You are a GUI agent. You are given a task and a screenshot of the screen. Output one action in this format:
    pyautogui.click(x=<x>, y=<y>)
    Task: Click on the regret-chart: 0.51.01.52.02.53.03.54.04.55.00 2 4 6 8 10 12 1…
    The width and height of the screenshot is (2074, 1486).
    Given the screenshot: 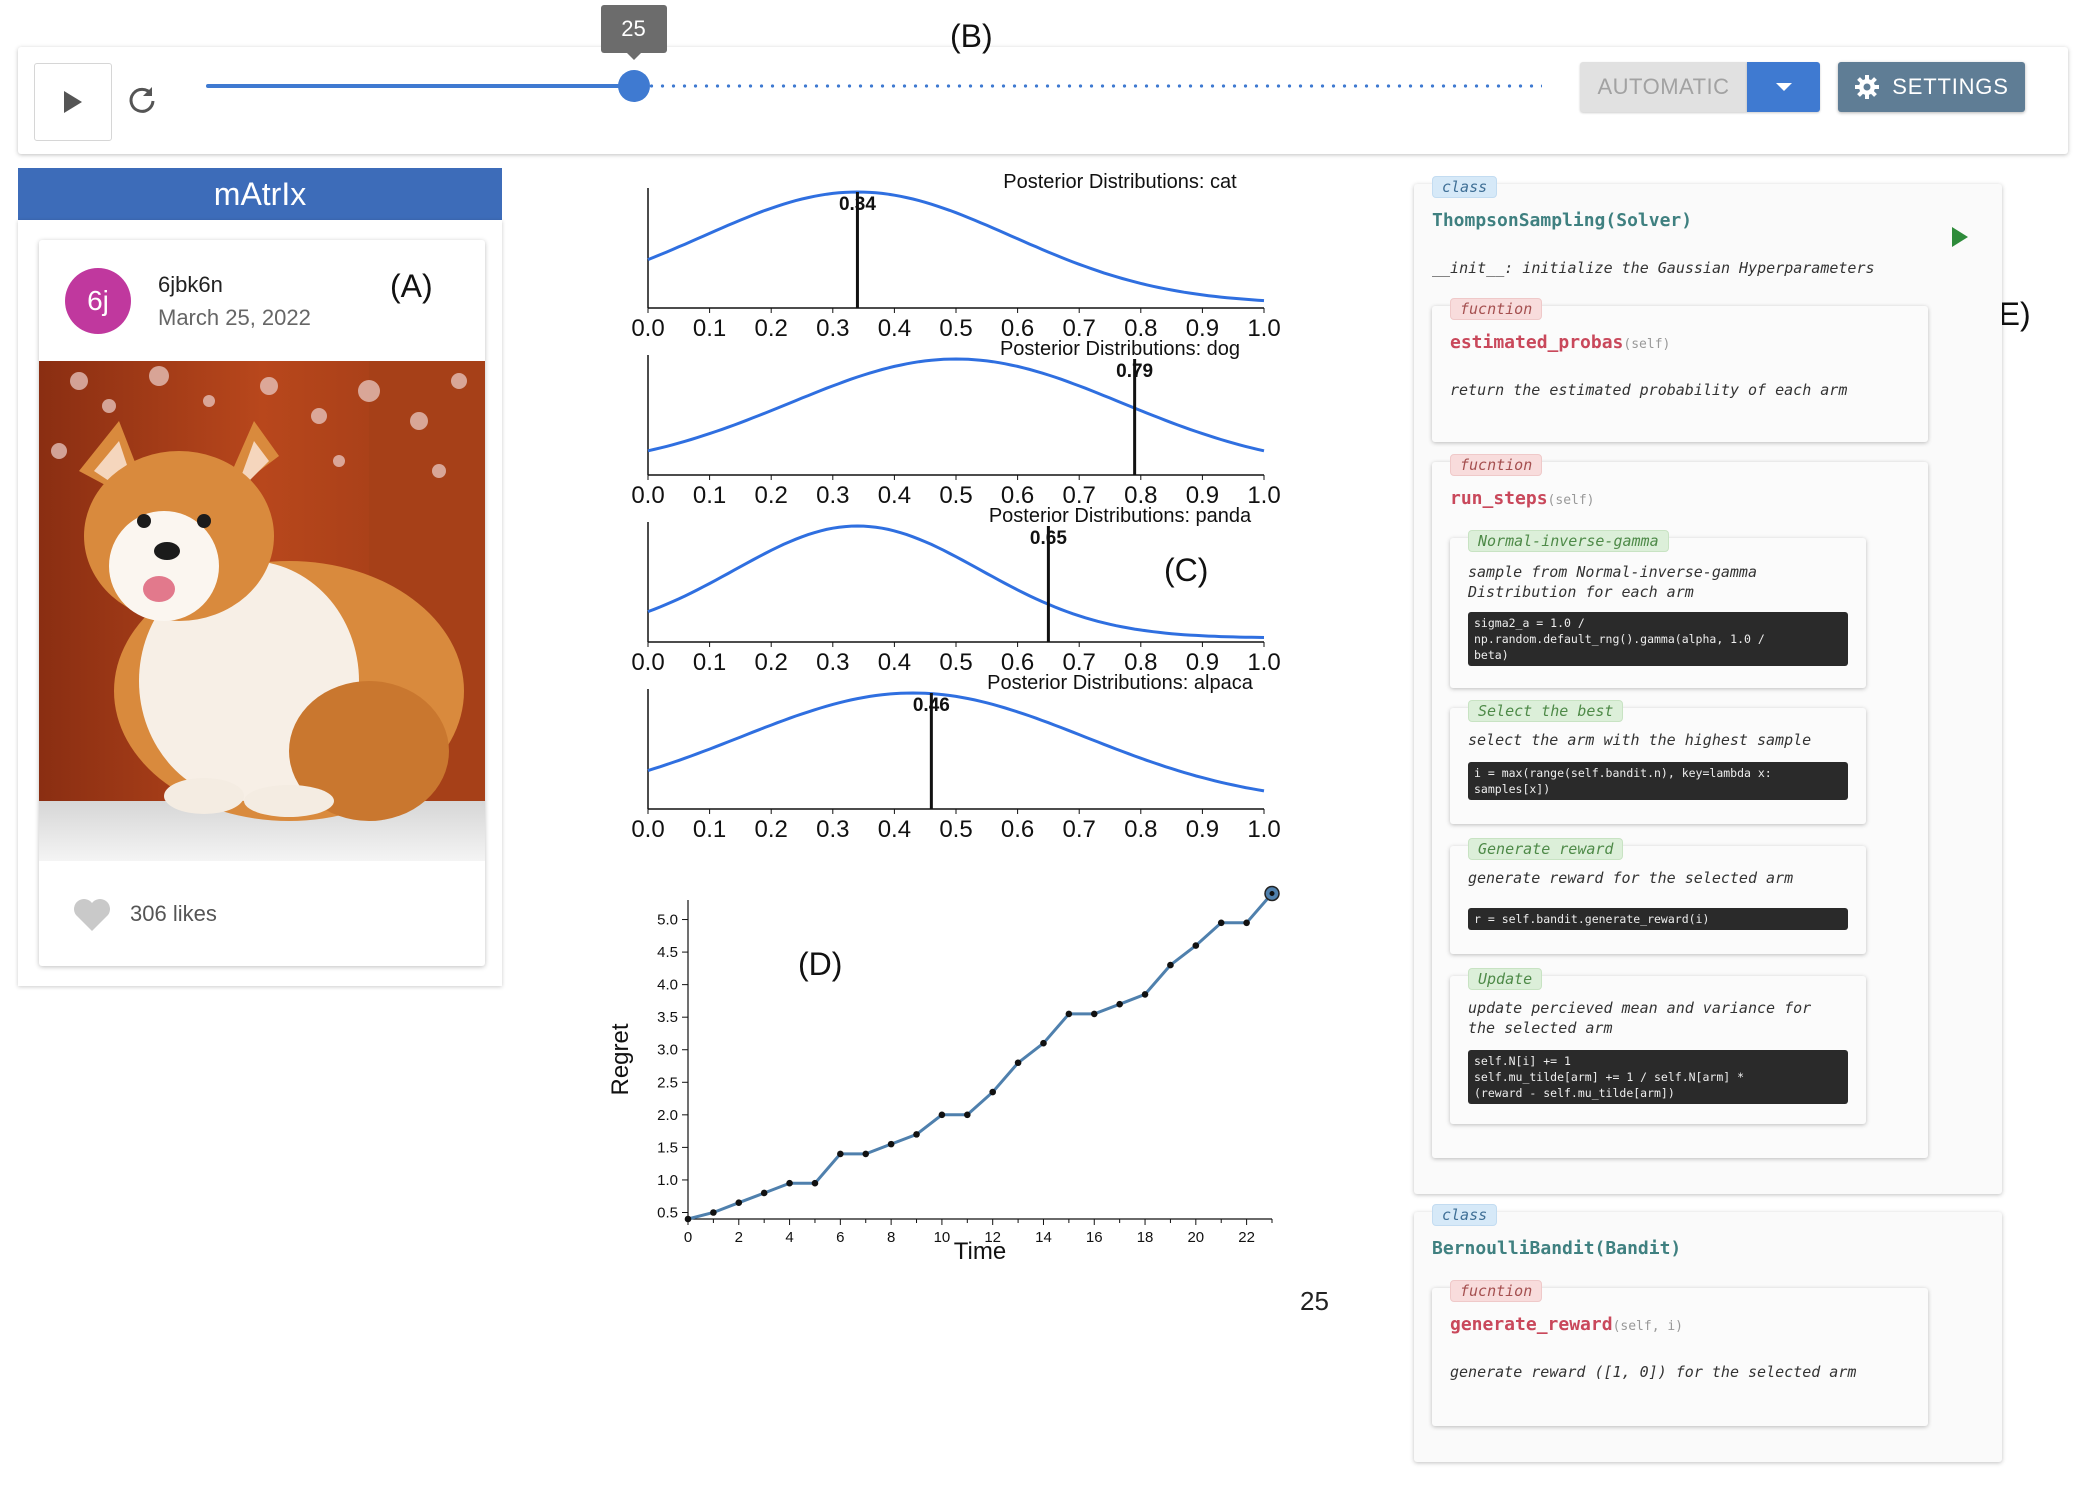 What is the action you would take?
    pyautogui.click(x=943, y=1075)
    